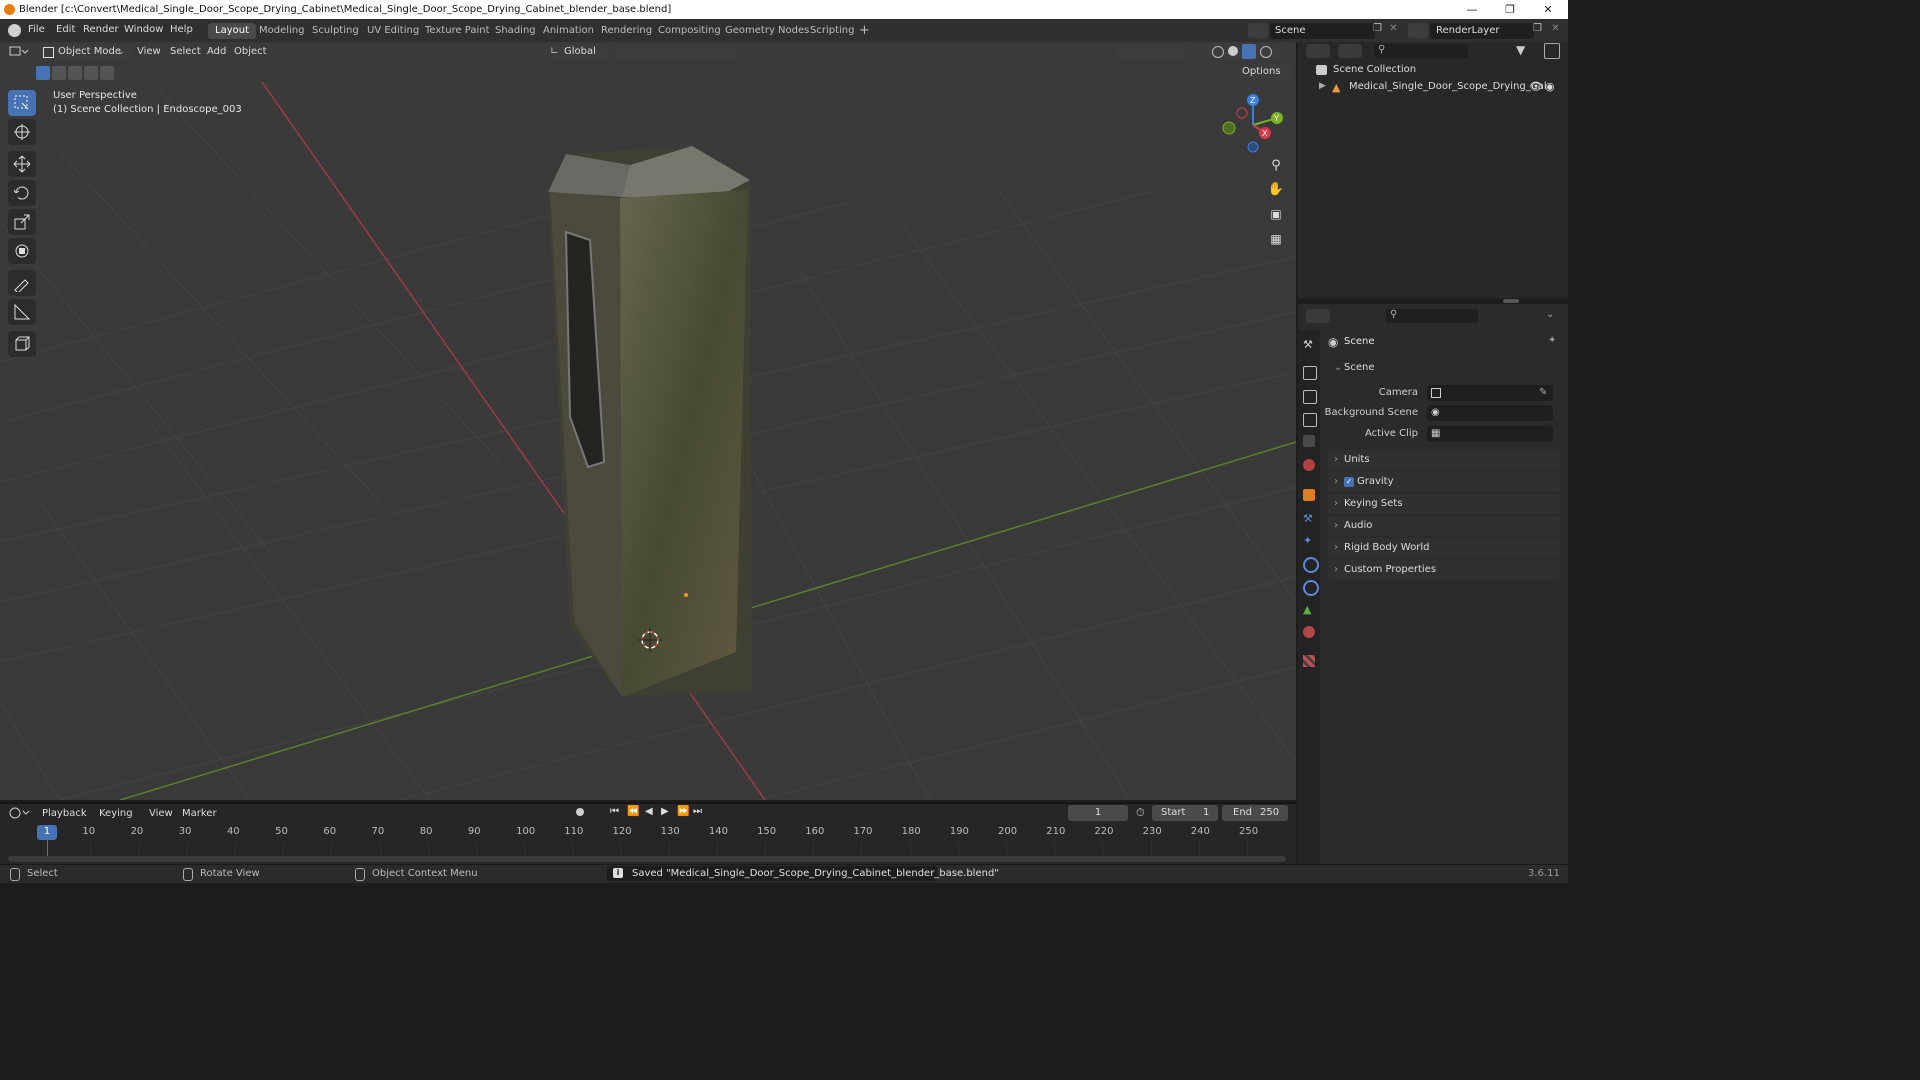 The image size is (1920, 1080). I want to click on camera-view-icon: ▣, so click(1276, 216).